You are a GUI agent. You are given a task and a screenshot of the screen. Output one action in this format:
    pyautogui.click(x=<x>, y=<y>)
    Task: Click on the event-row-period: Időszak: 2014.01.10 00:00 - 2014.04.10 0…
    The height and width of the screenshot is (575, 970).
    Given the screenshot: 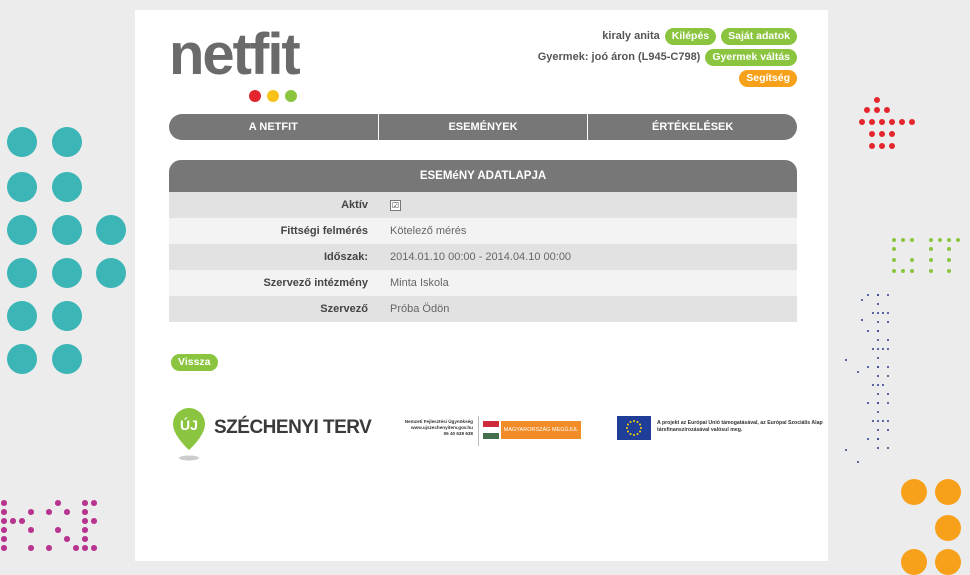 What is the action you would take?
    pyautogui.click(x=483, y=257)
    